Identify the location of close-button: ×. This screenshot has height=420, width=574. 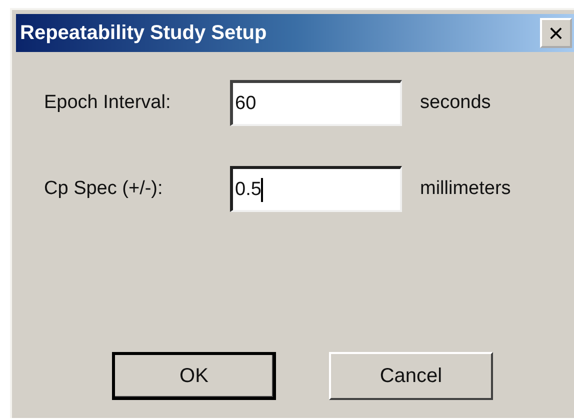
(556, 33).